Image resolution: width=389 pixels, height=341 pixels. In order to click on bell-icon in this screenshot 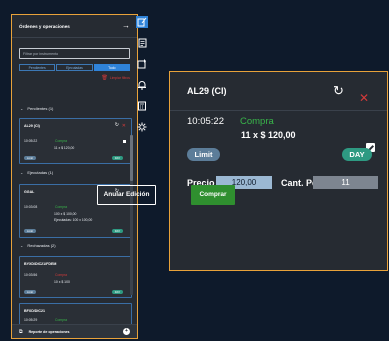, I will do `click(142, 85)`.